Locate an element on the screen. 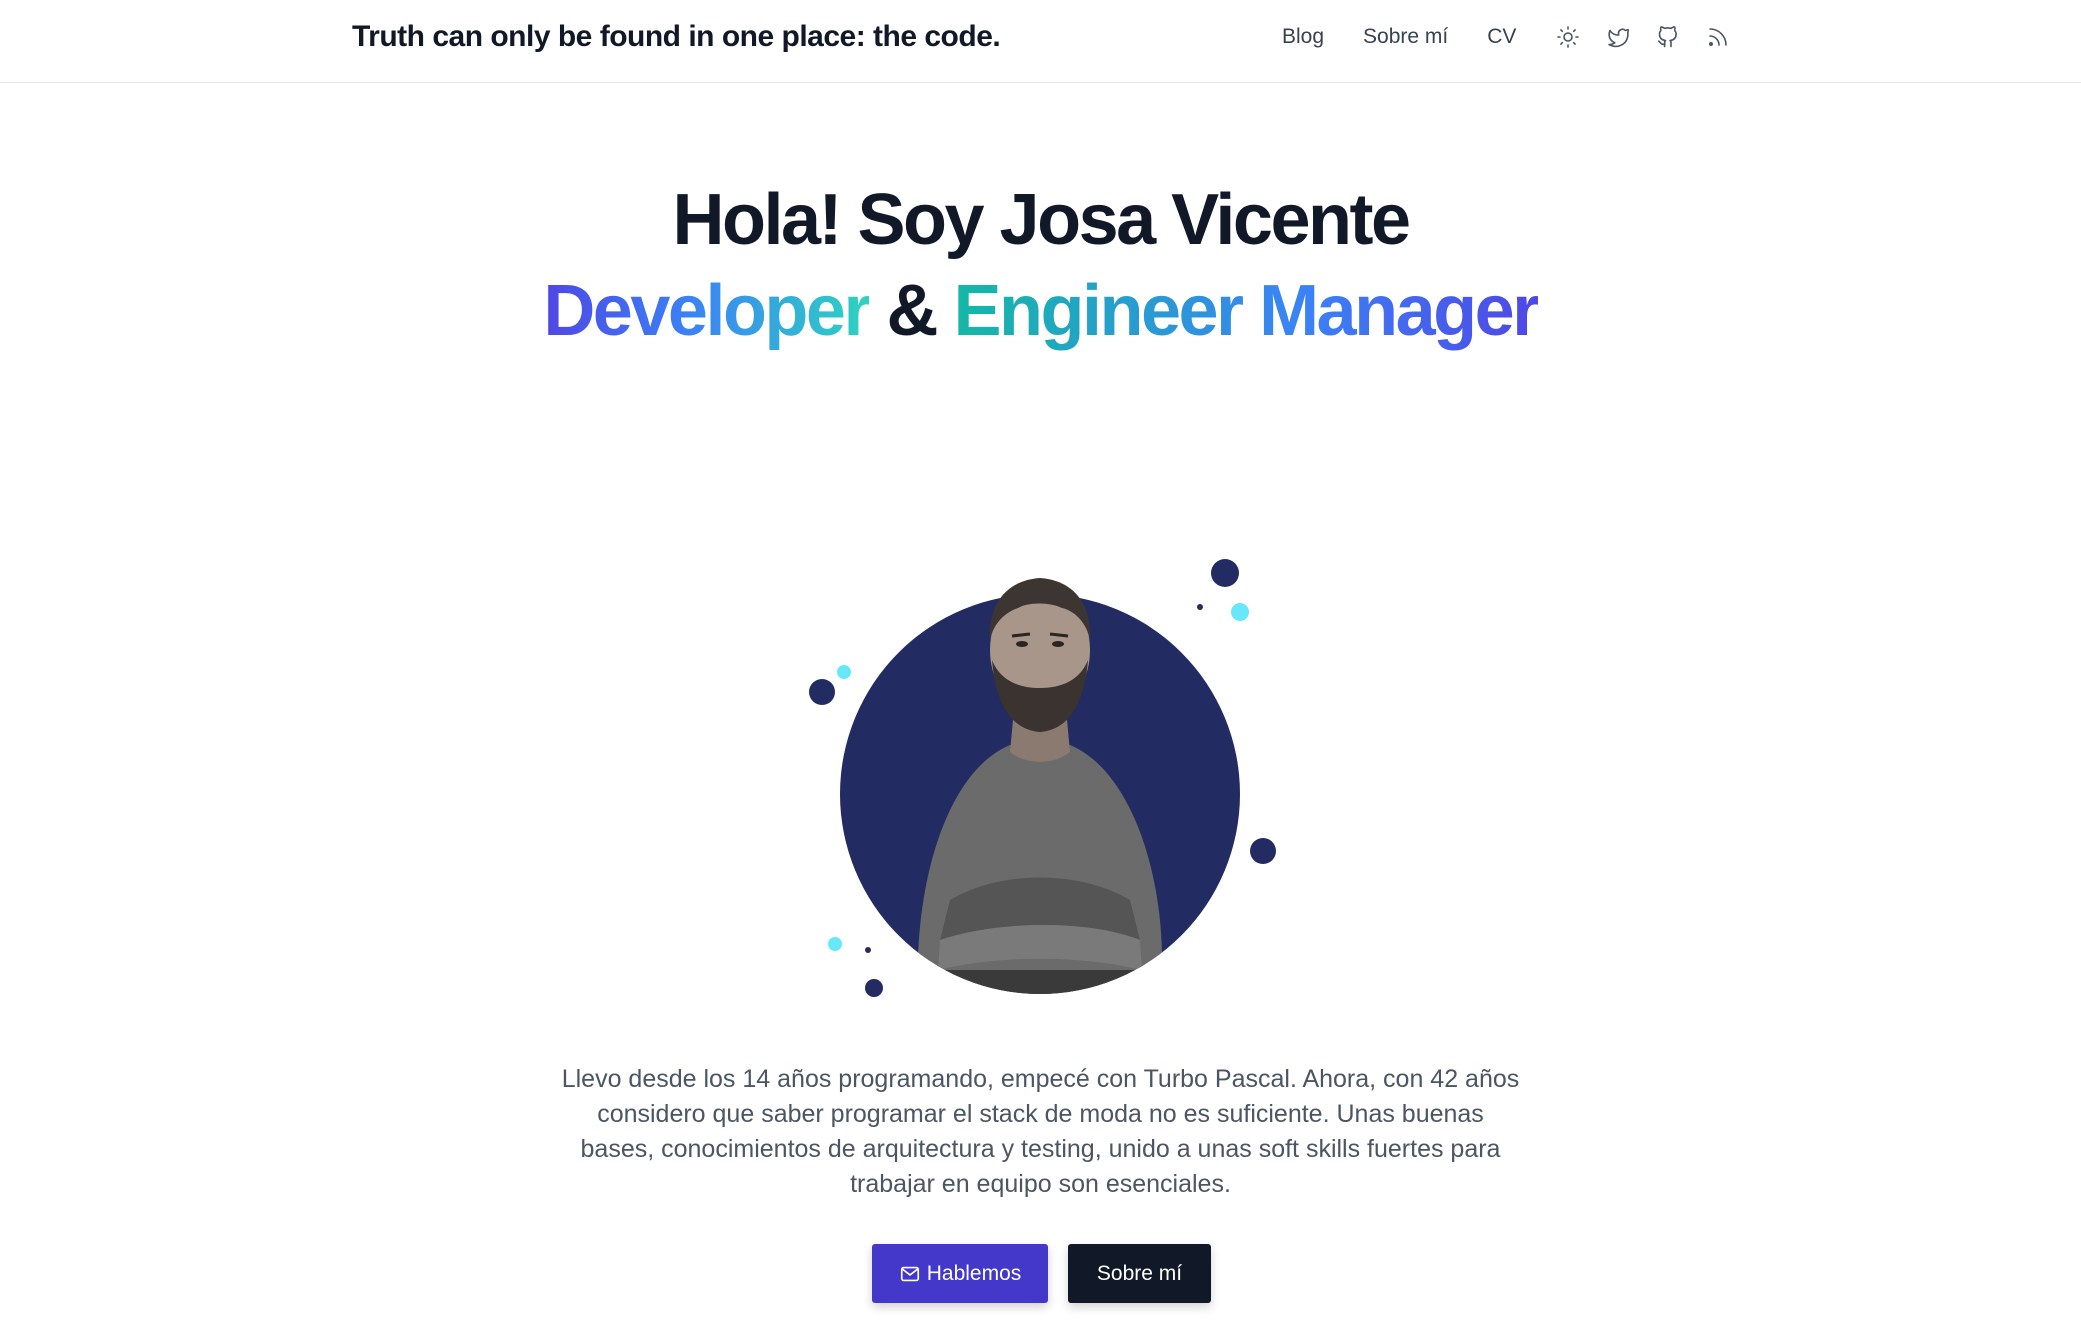 Image resolution: width=2081 pixels, height=1339 pixels. main-nav: Blog Sobre mí CV is located at coordinates (1518, 37).